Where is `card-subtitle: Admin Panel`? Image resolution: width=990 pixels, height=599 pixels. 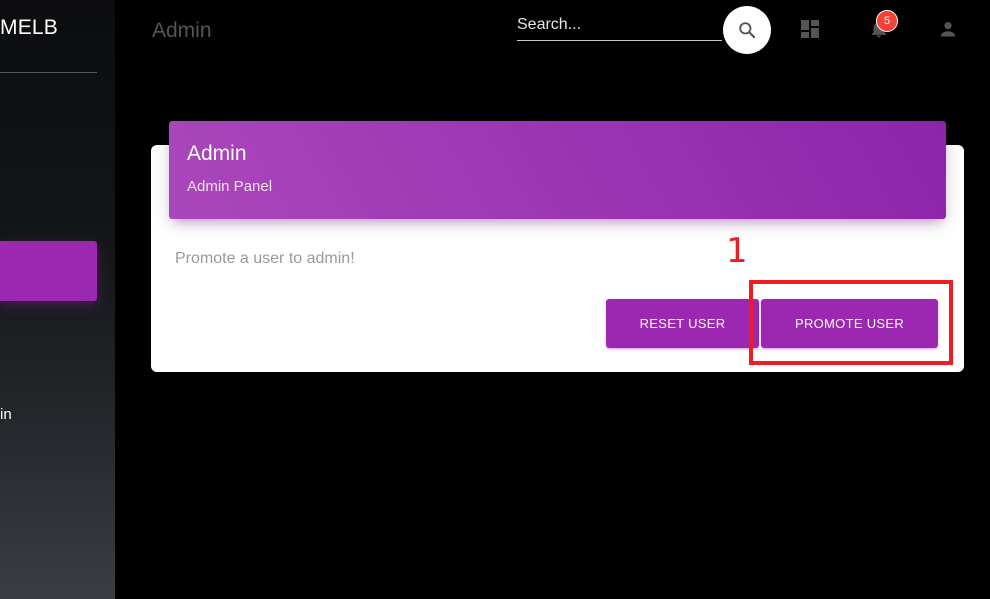
card-subtitle: Admin Panel is located at coordinates (230, 186).